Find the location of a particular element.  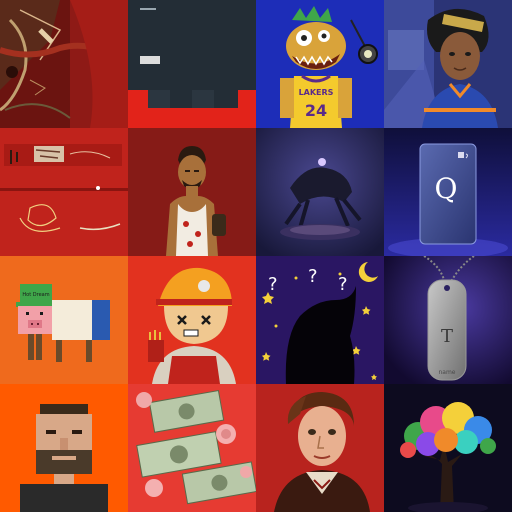

money-roses-image is located at coordinates (192, 448).